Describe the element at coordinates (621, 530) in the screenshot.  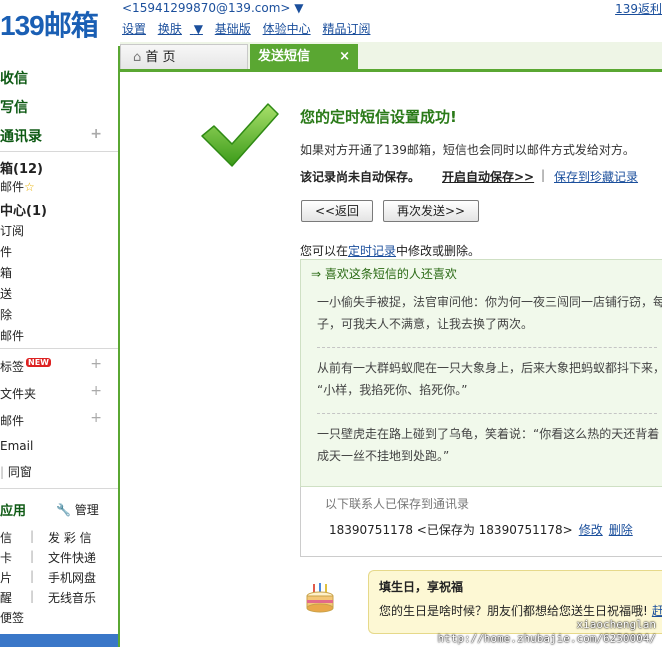
I see `delete-link: 删除` at that location.